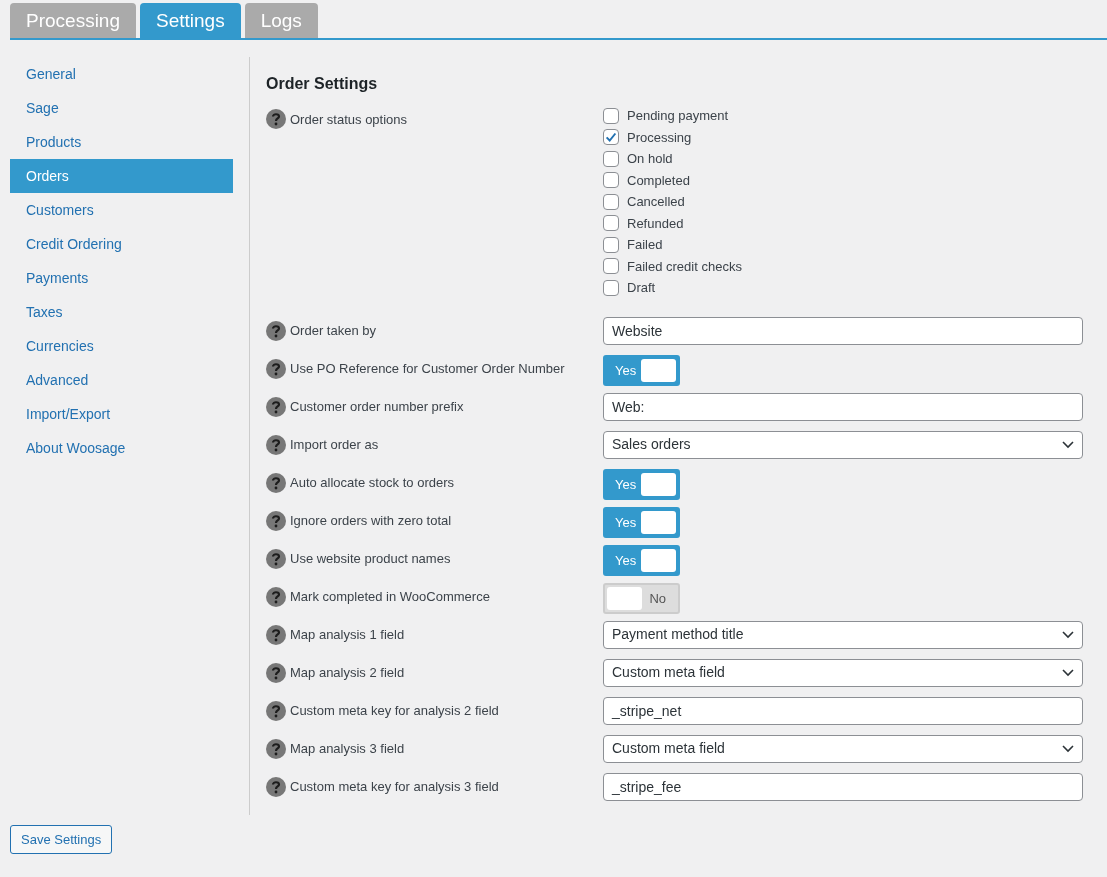 Image resolution: width=1107 pixels, height=877 pixels. Describe the element at coordinates (370, 558) in the screenshot. I see `setting-label: Use website product names` at that location.